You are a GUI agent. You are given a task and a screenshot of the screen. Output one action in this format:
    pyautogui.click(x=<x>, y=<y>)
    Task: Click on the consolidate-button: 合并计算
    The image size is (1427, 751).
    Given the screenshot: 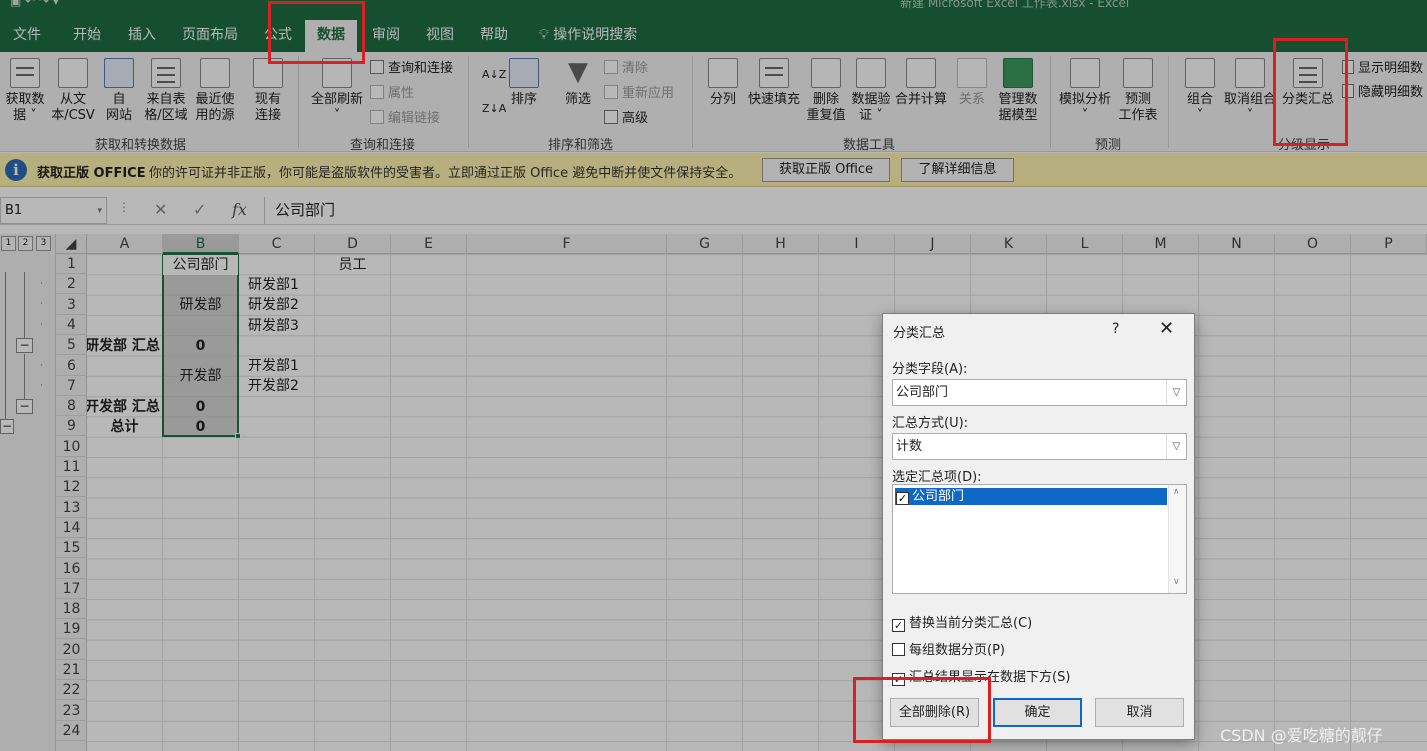 What is the action you would take?
    pyautogui.click(x=921, y=83)
    